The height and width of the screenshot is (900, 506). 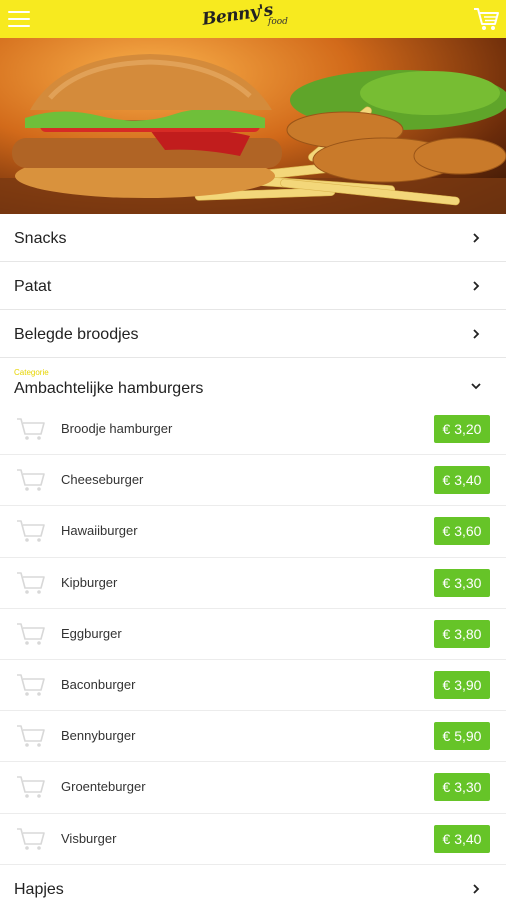 What do you see at coordinates (253, 381) in the screenshot?
I see `category-ambachtelijke-hamburgers: Categorie Ambachtelijke hamburgers` at bounding box center [253, 381].